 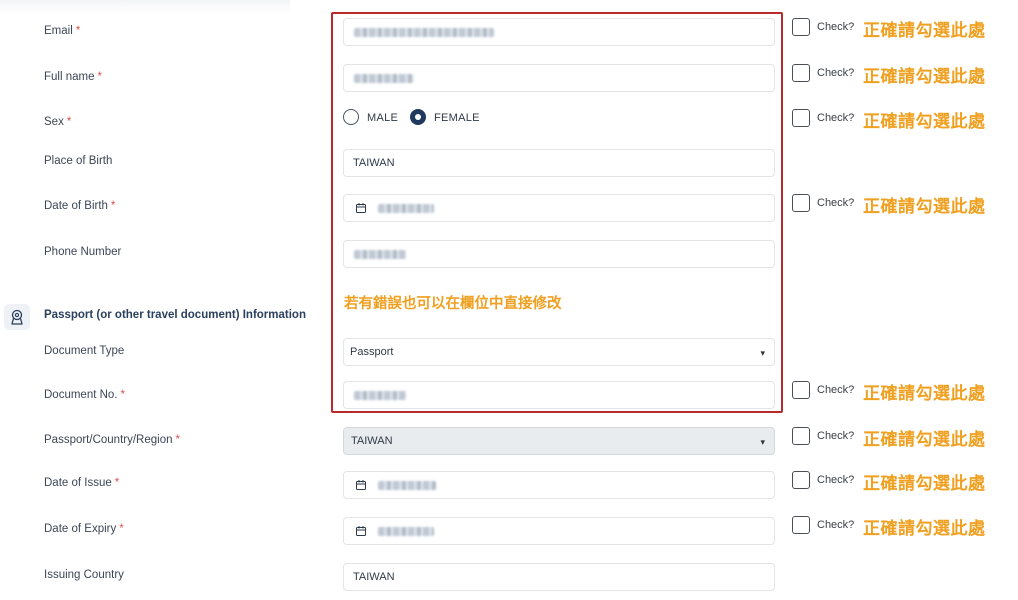 What do you see at coordinates (62, 31) in the screenshot?
I see `email-label: Email *` at bounding box center [62, 31].